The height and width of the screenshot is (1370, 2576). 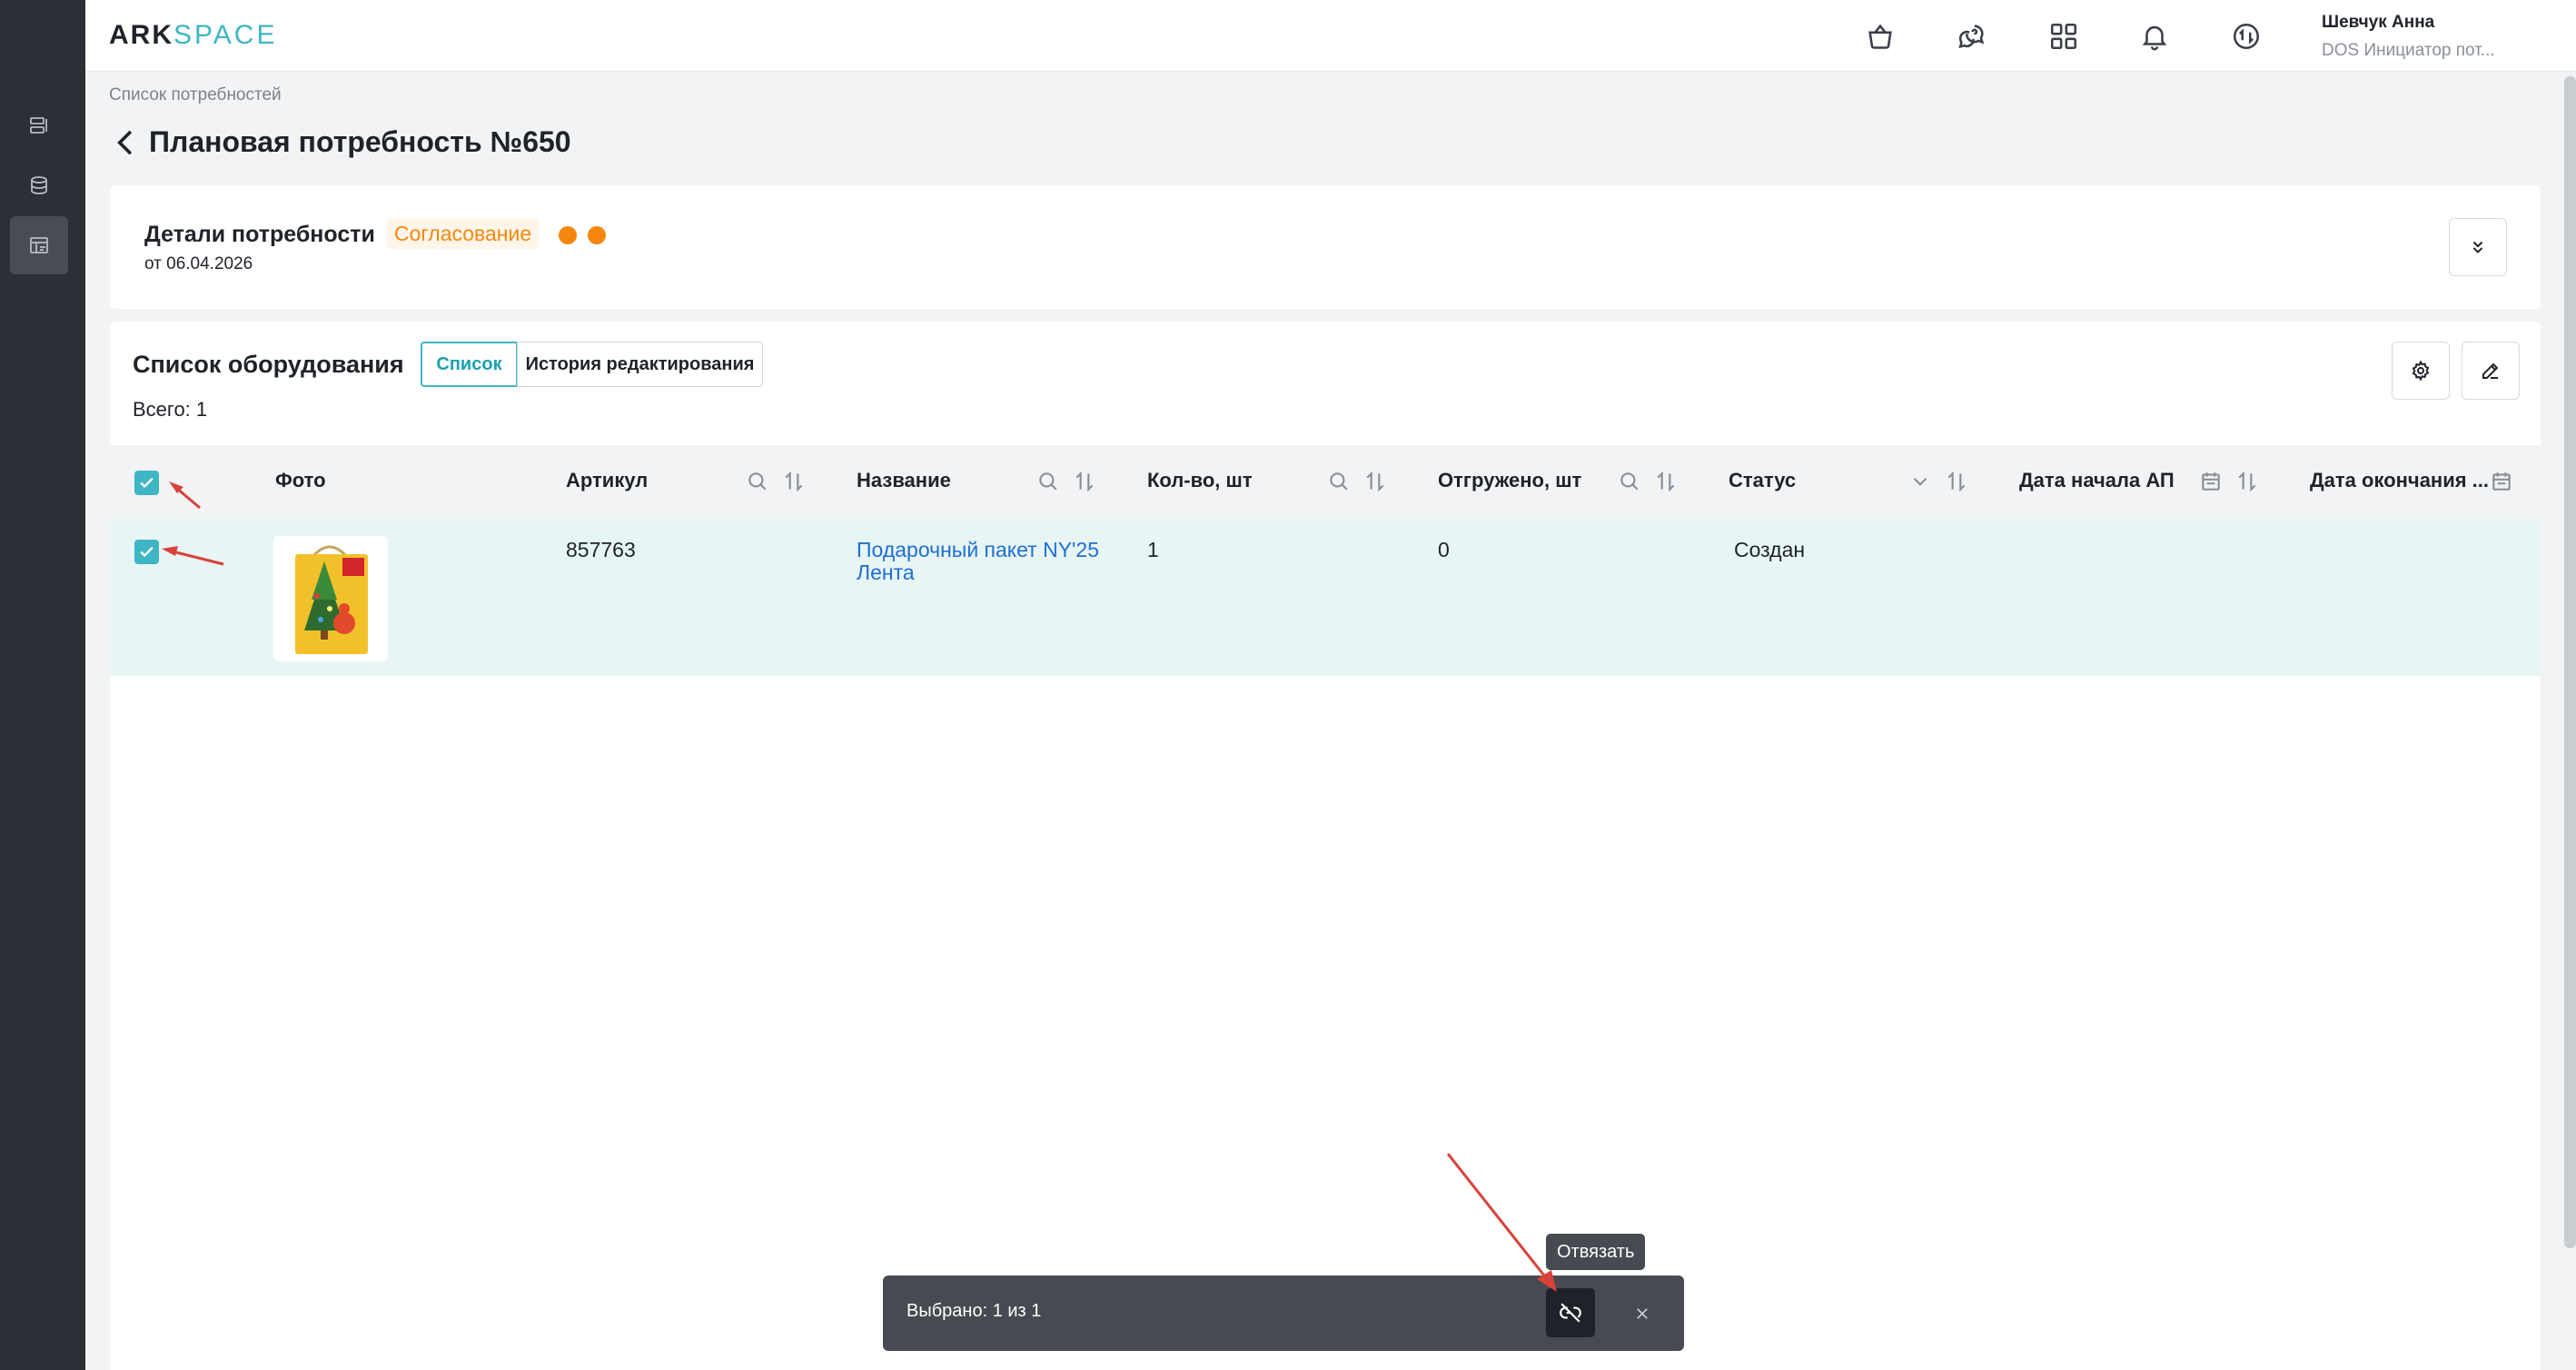 What do you see at coordinates (2570, 662) in the screenshot?
I see `page-scrollbar` at bounding box center [2570, 662].